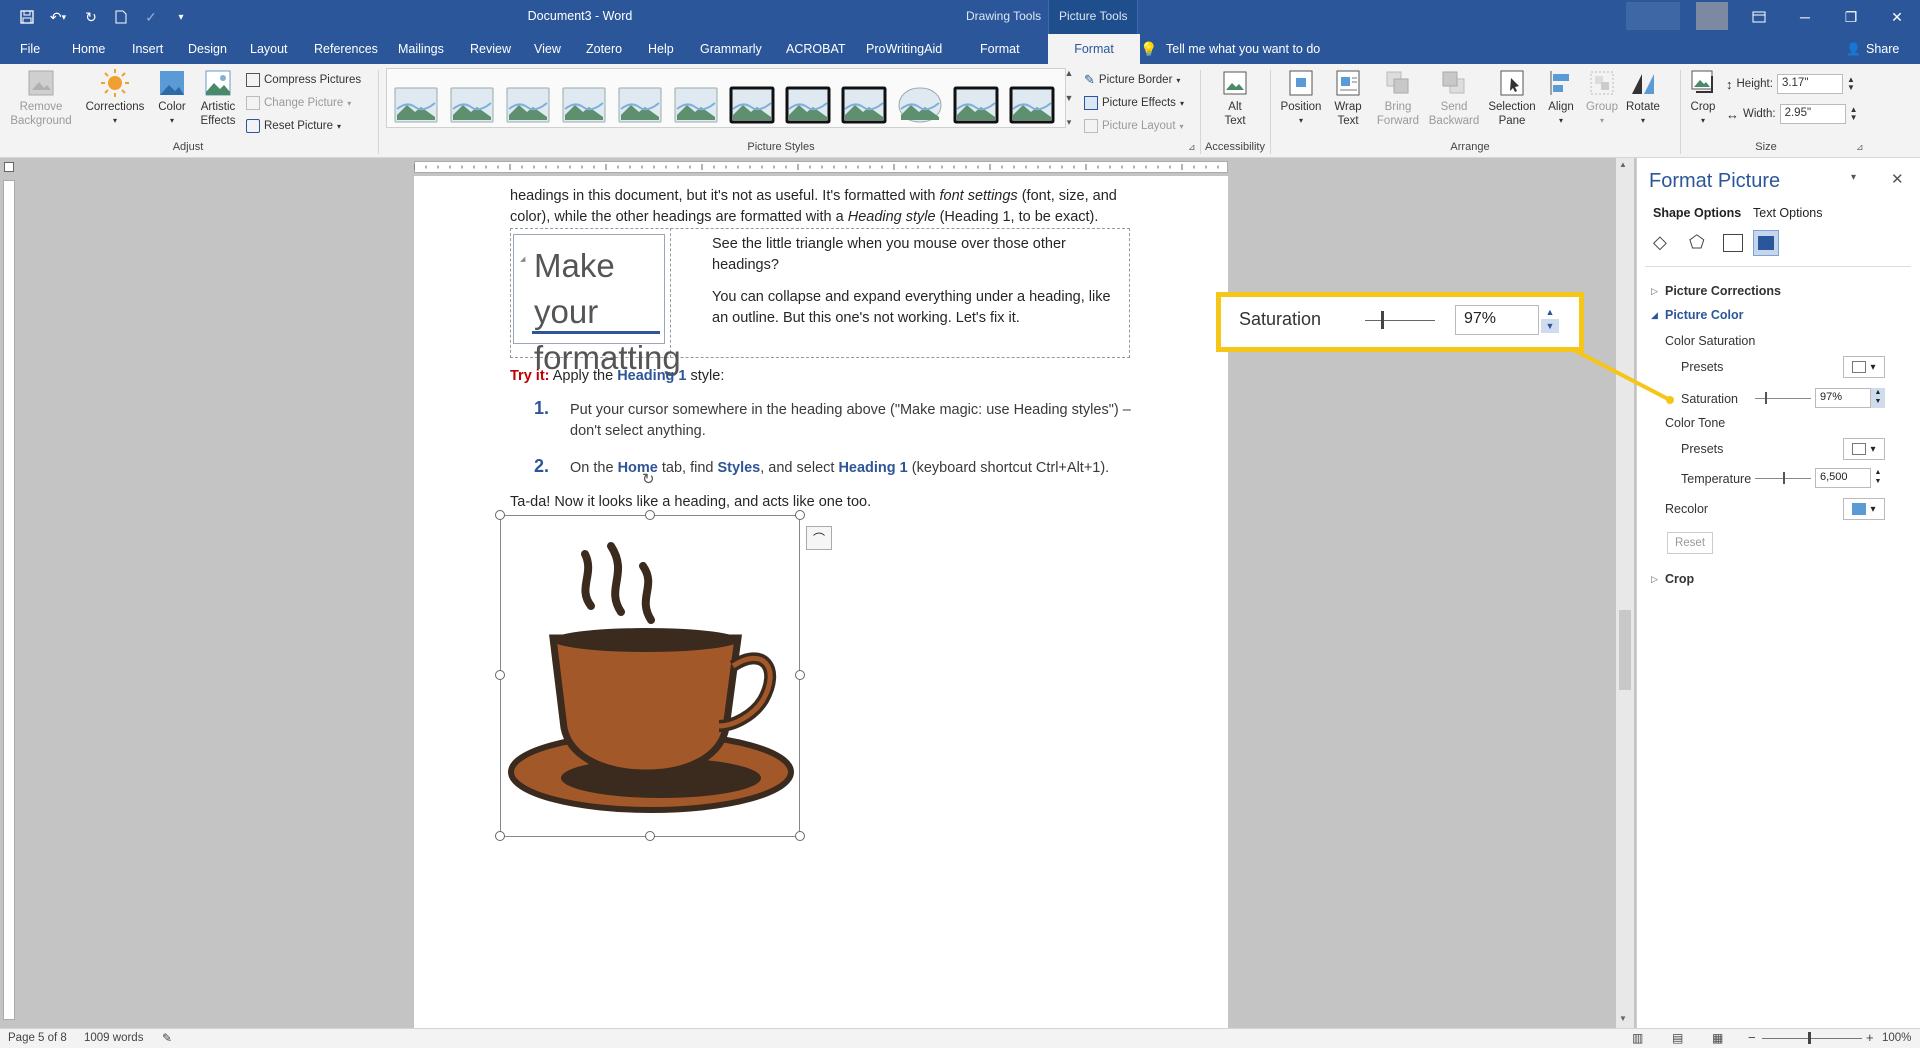 The width and height of the screenshot is (1920, 1048). I want to click on temperature-input: 6,500, so click(1843, 478).